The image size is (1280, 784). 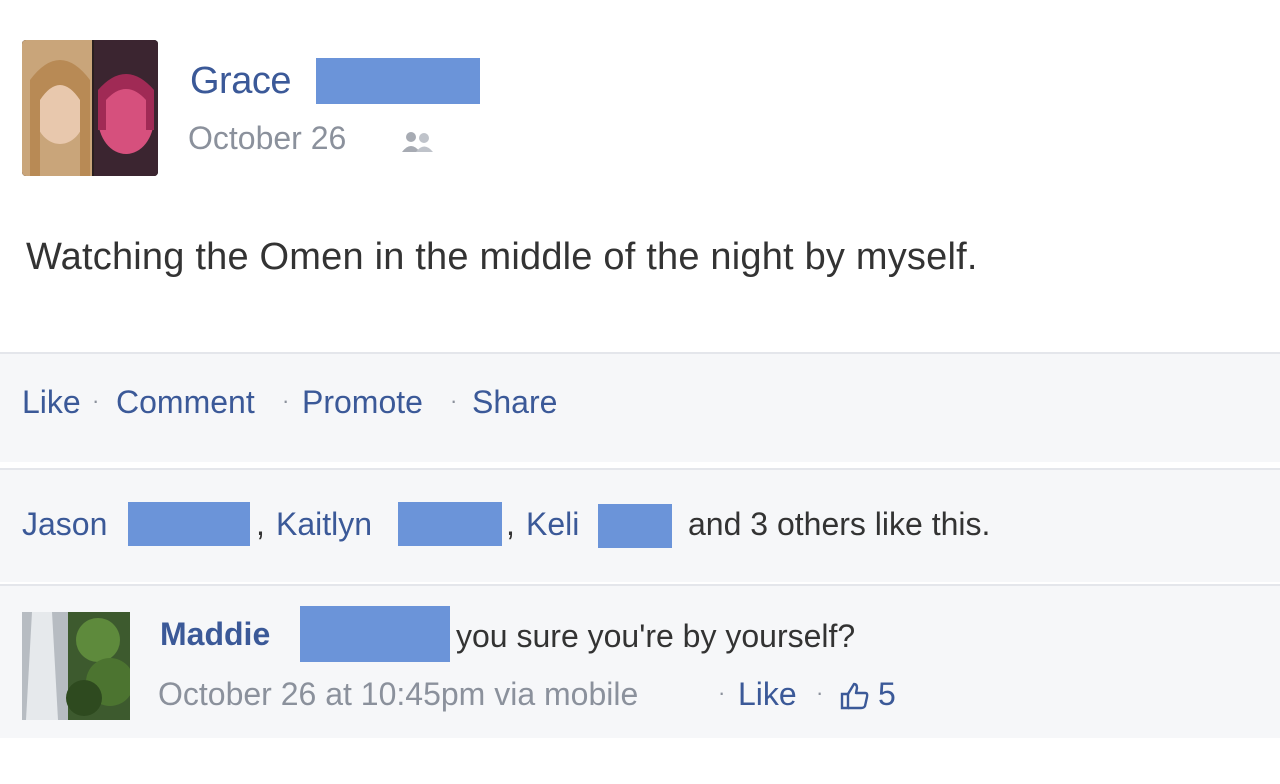 What do you see at coordinates (656, 636) in the screenshot?
I see `comment-text: you sure you're by yourself?` at bounding box center [656, 636].